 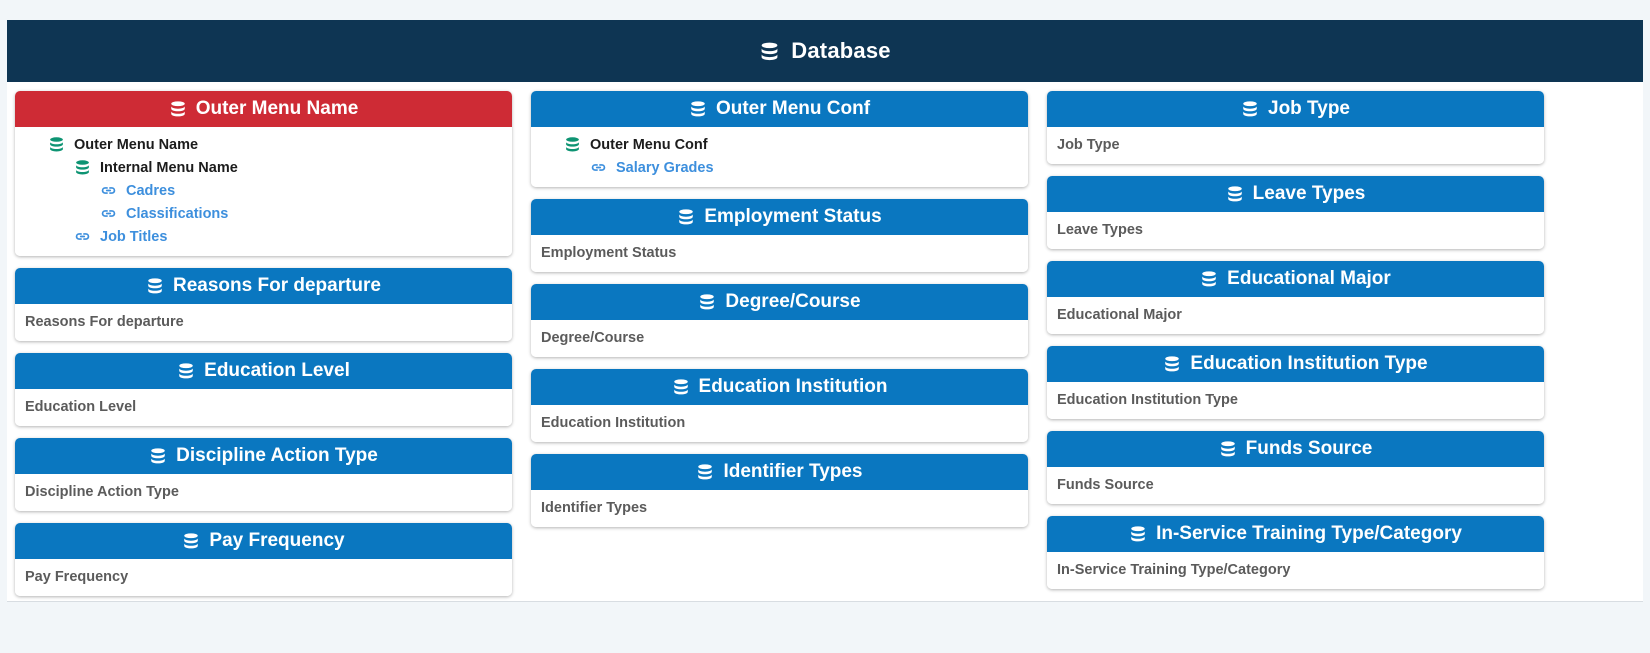 I want to click on card-title: Discipline Action Type, so click(x=277, y=455).